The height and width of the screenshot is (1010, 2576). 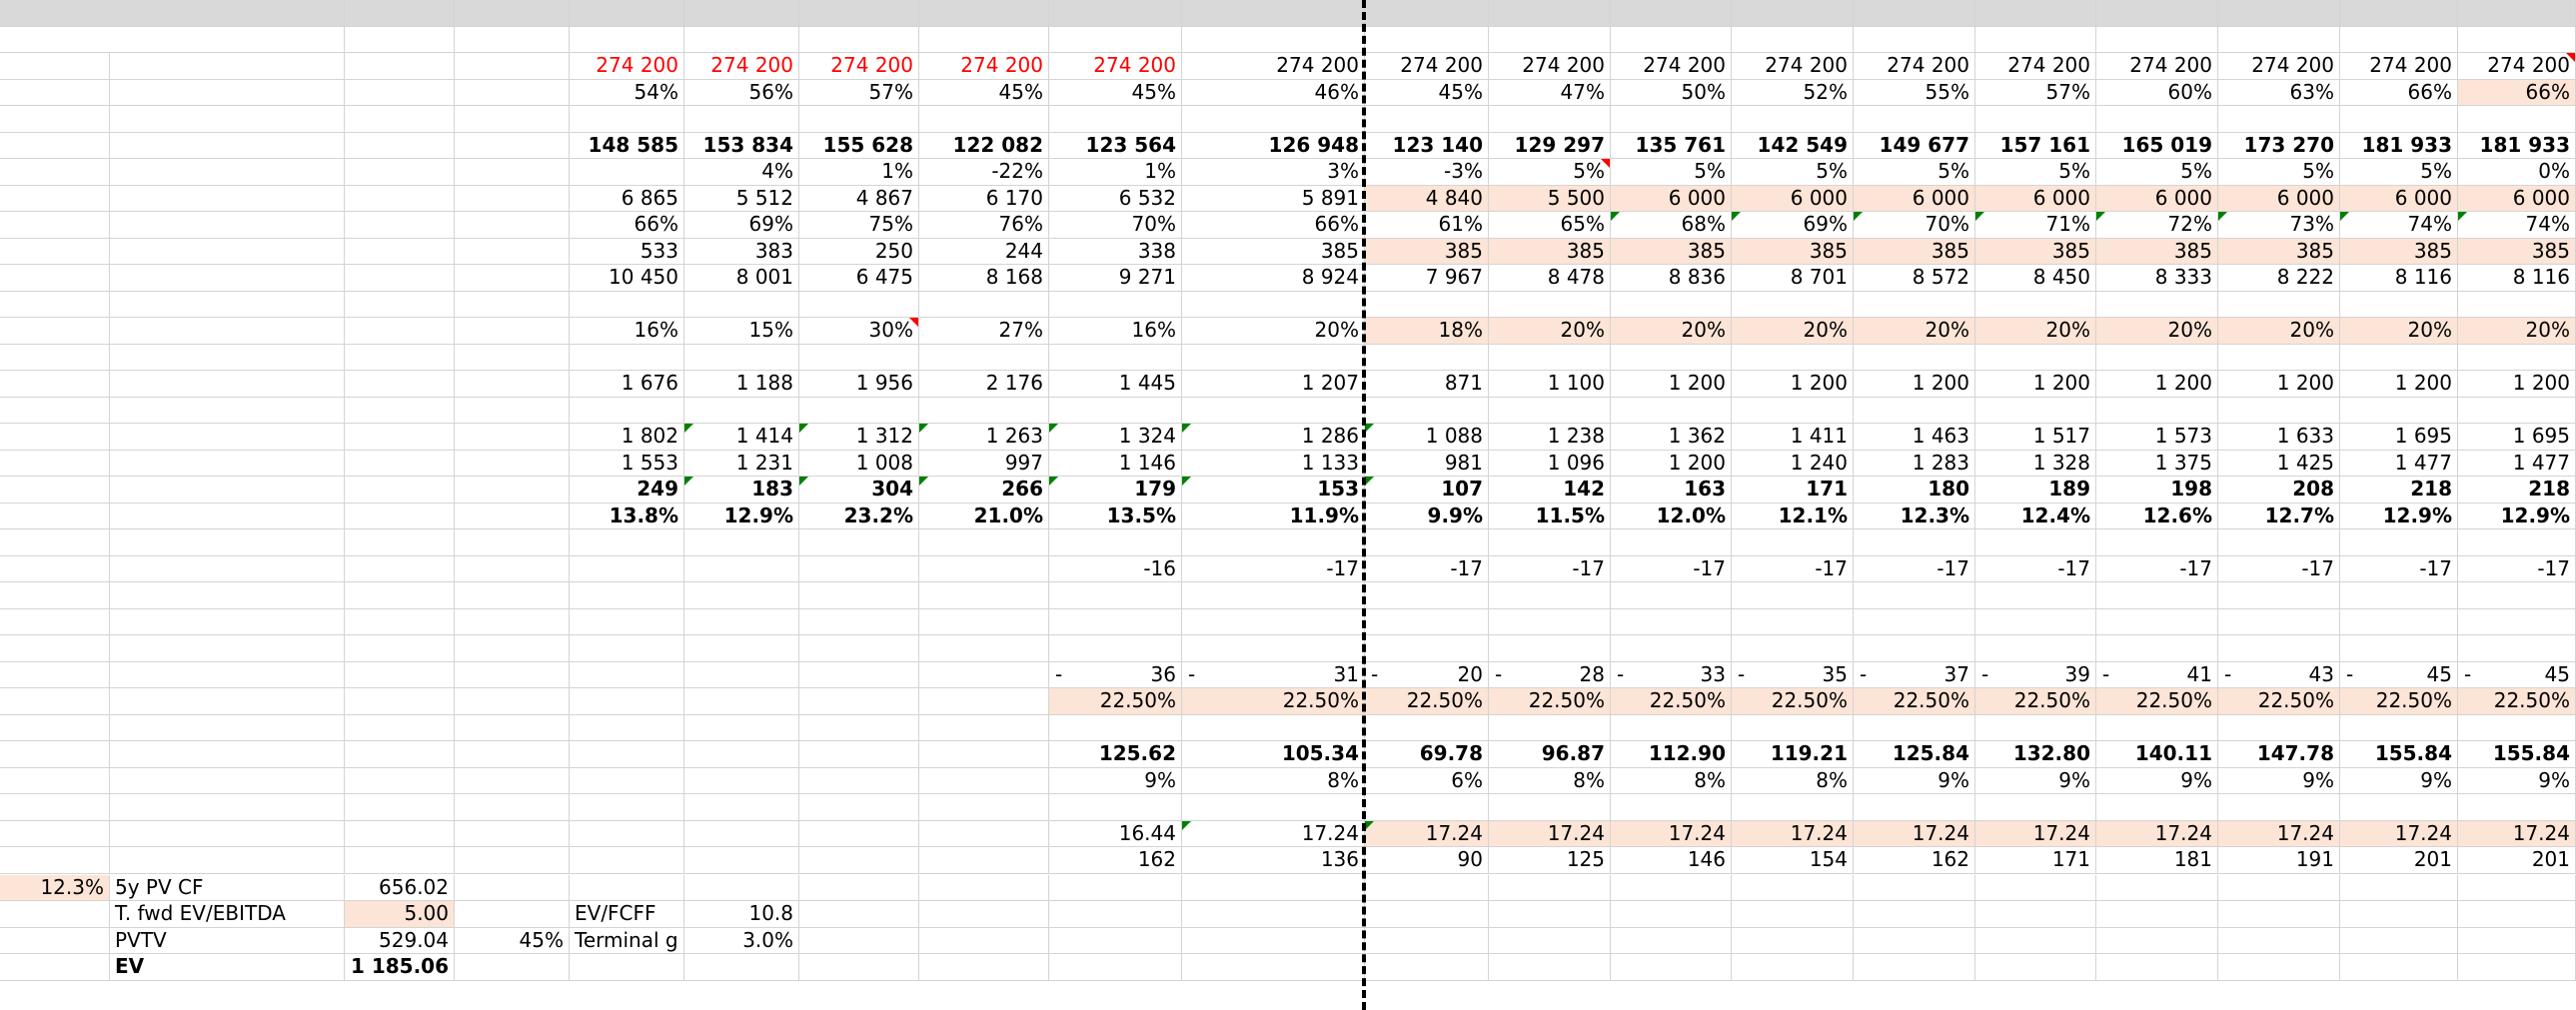 What do you see at coordinates (1671, 278) in the screenshot?
I see `value-cell: 8 836` at bounding box center [1671, 278].